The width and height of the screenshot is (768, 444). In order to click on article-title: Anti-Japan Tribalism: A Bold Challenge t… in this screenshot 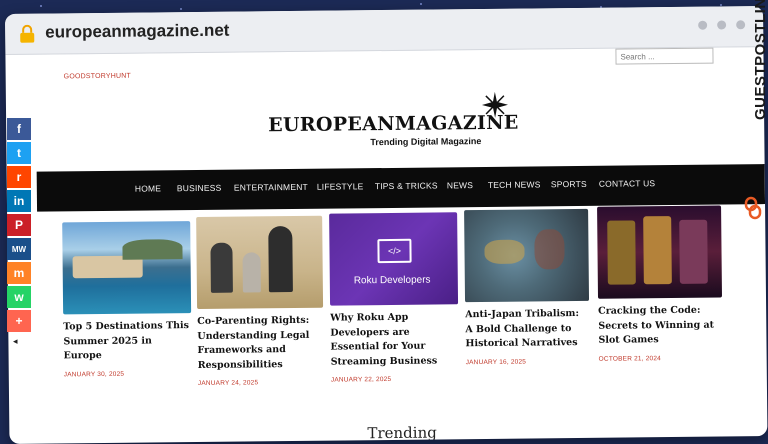, I will do `click(527, 329)`.